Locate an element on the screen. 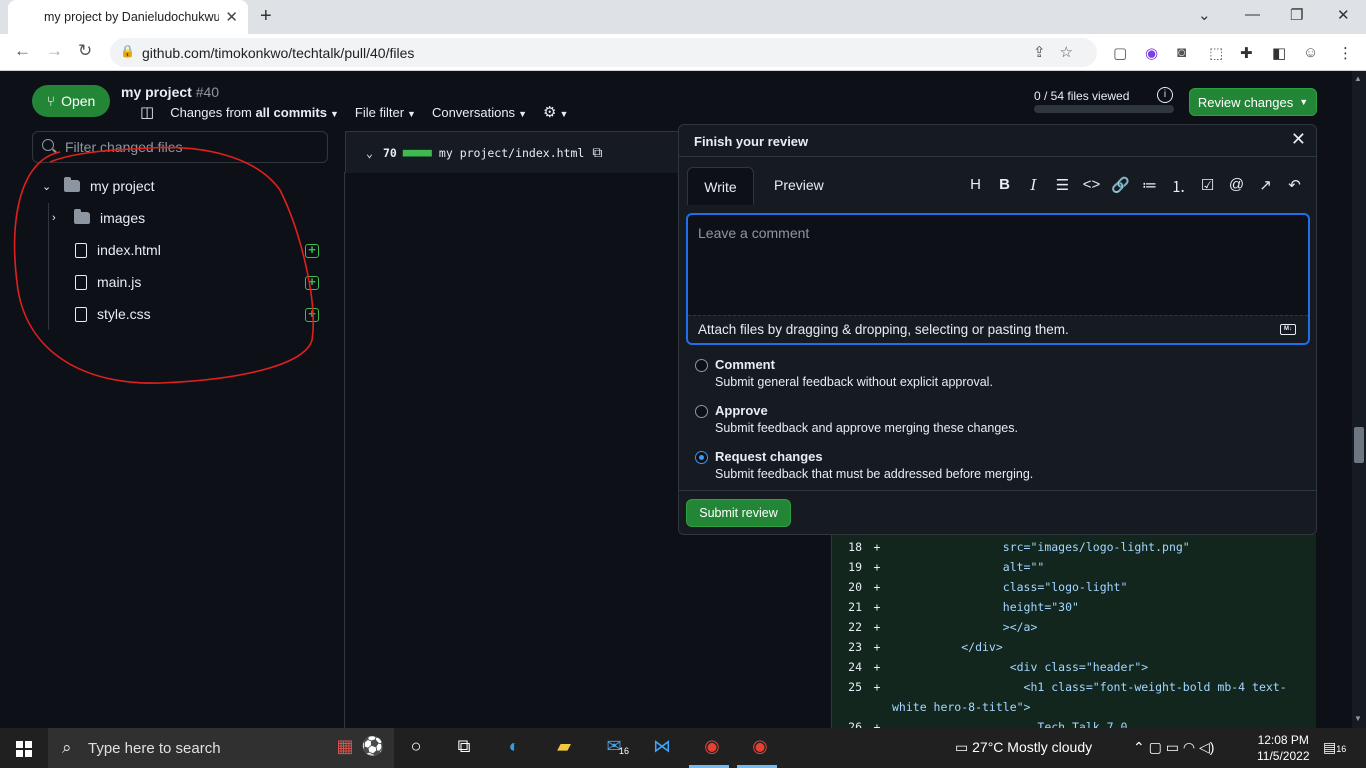  extension-color-icon: ◉ is located at coordinates (1151, 53).